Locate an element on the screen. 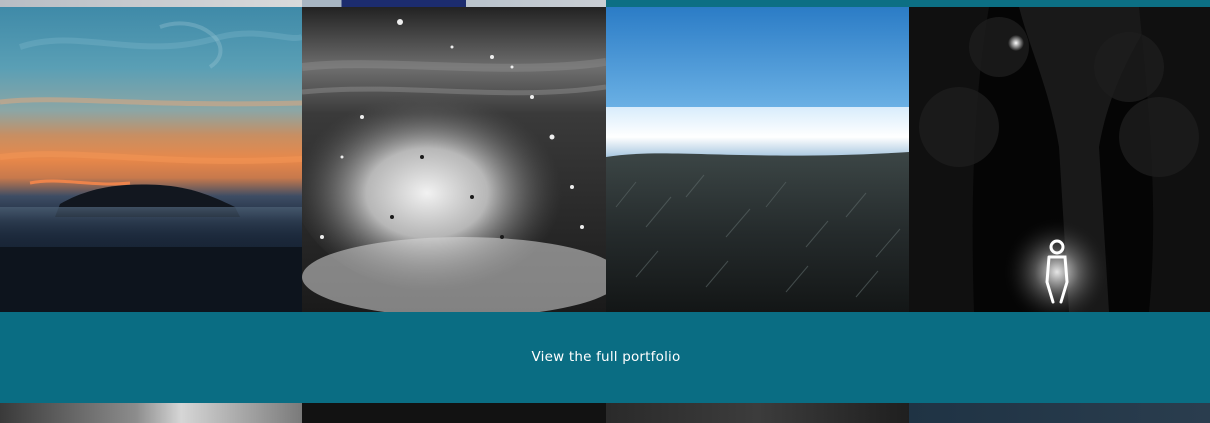 The width and height of the screenshot is (1210, 423). view-full-portfolio-link: View the full portfolio is located at coordinates (606, 357).